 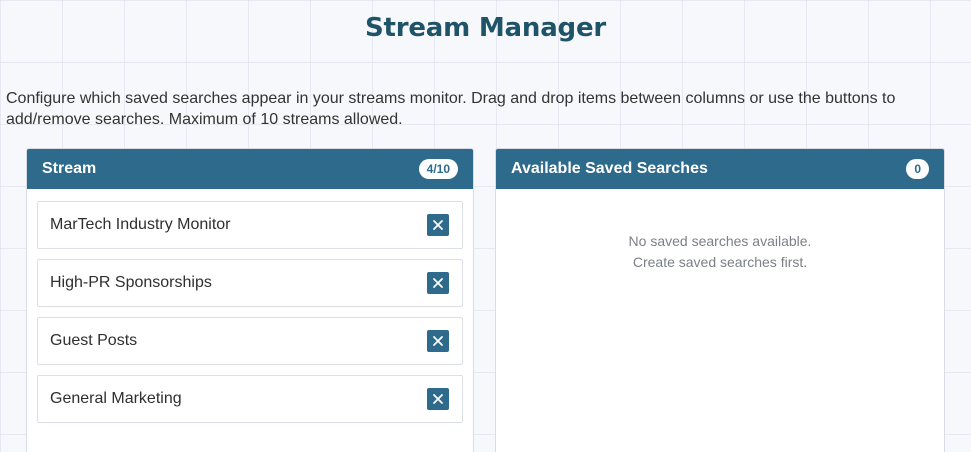 I want to click on stream-item-label: High-PR Sponsorships, so click(x=131, y=282).